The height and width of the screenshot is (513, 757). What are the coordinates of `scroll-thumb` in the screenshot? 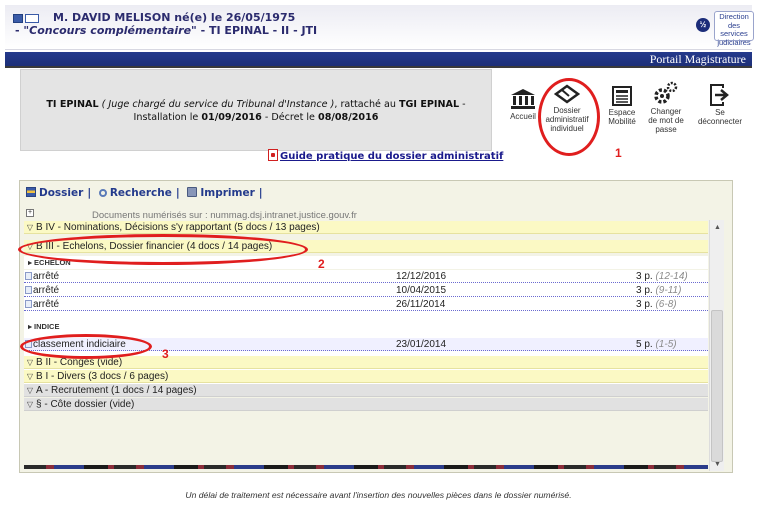 It's located at (717, 386).